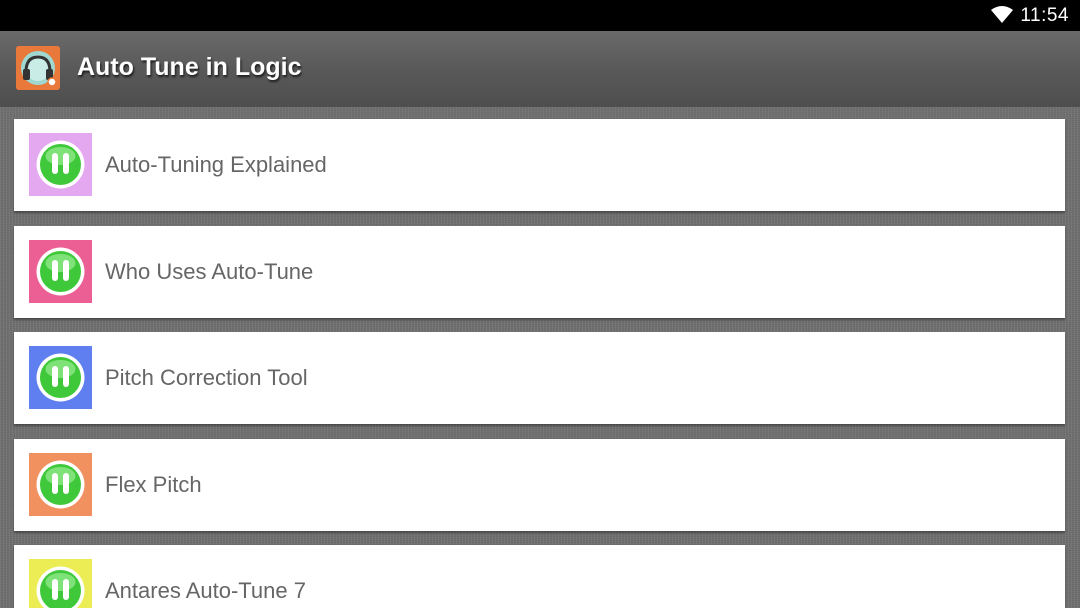 This screenshot has width=1080, height=608. What do you see at coordinates (539, 272) in the screenshot?
I see `list-item: Who Uses Auto-Tune` at bounding box center [539, 272].